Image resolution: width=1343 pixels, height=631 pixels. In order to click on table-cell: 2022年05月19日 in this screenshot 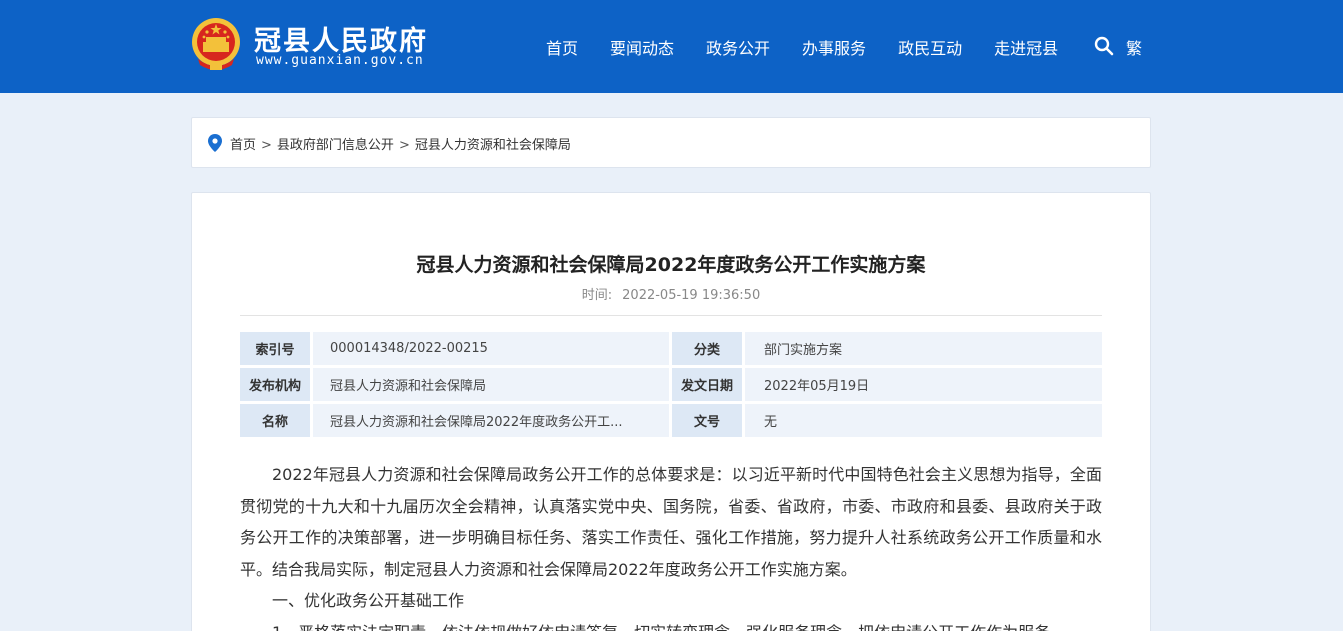, I will do `click(923, 384)`.